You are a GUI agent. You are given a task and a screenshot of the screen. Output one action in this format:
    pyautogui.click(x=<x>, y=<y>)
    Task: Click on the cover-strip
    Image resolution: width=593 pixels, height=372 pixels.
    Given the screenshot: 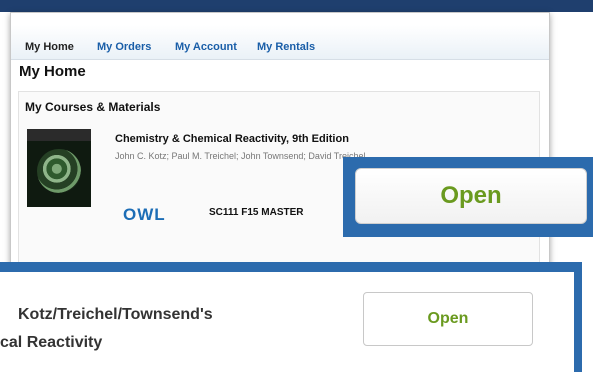 What is the action you would take?
    pyautogui.click(x=59, y=135)
    